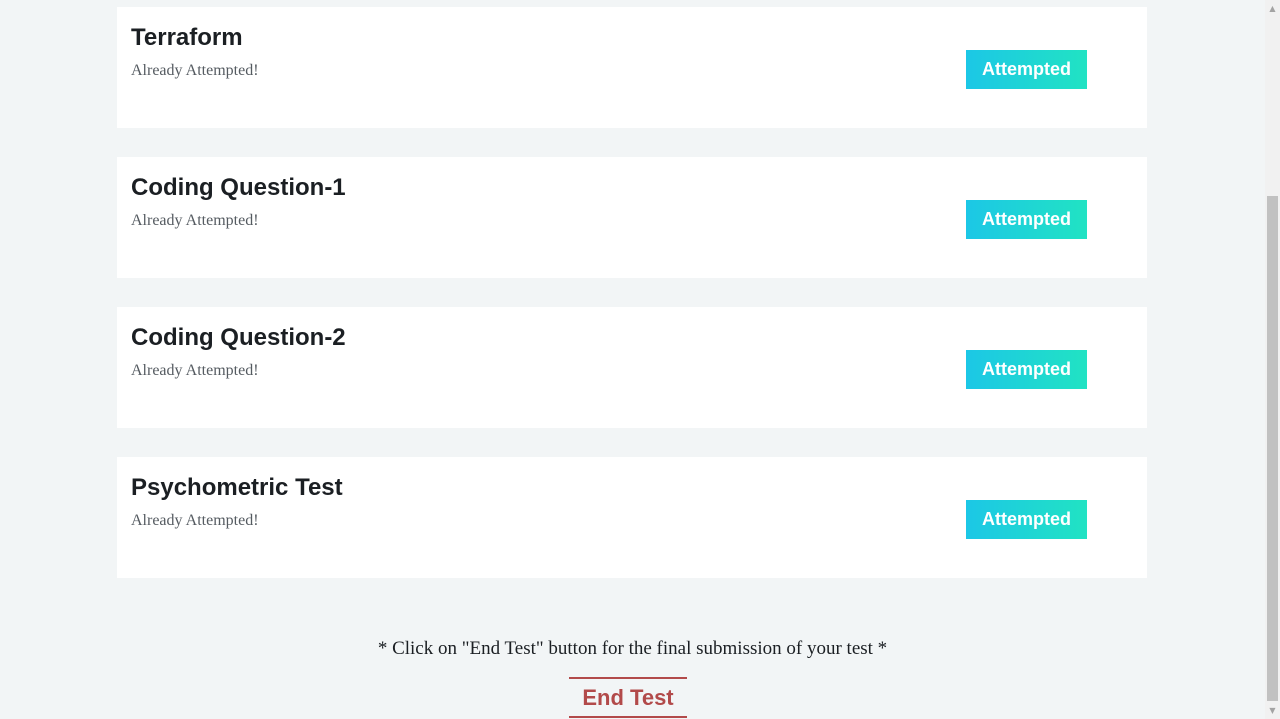 This screenshot has width=1280, height=719. I want to click on scroll-up-arrow-icon: ▲, so click(1272, 8).